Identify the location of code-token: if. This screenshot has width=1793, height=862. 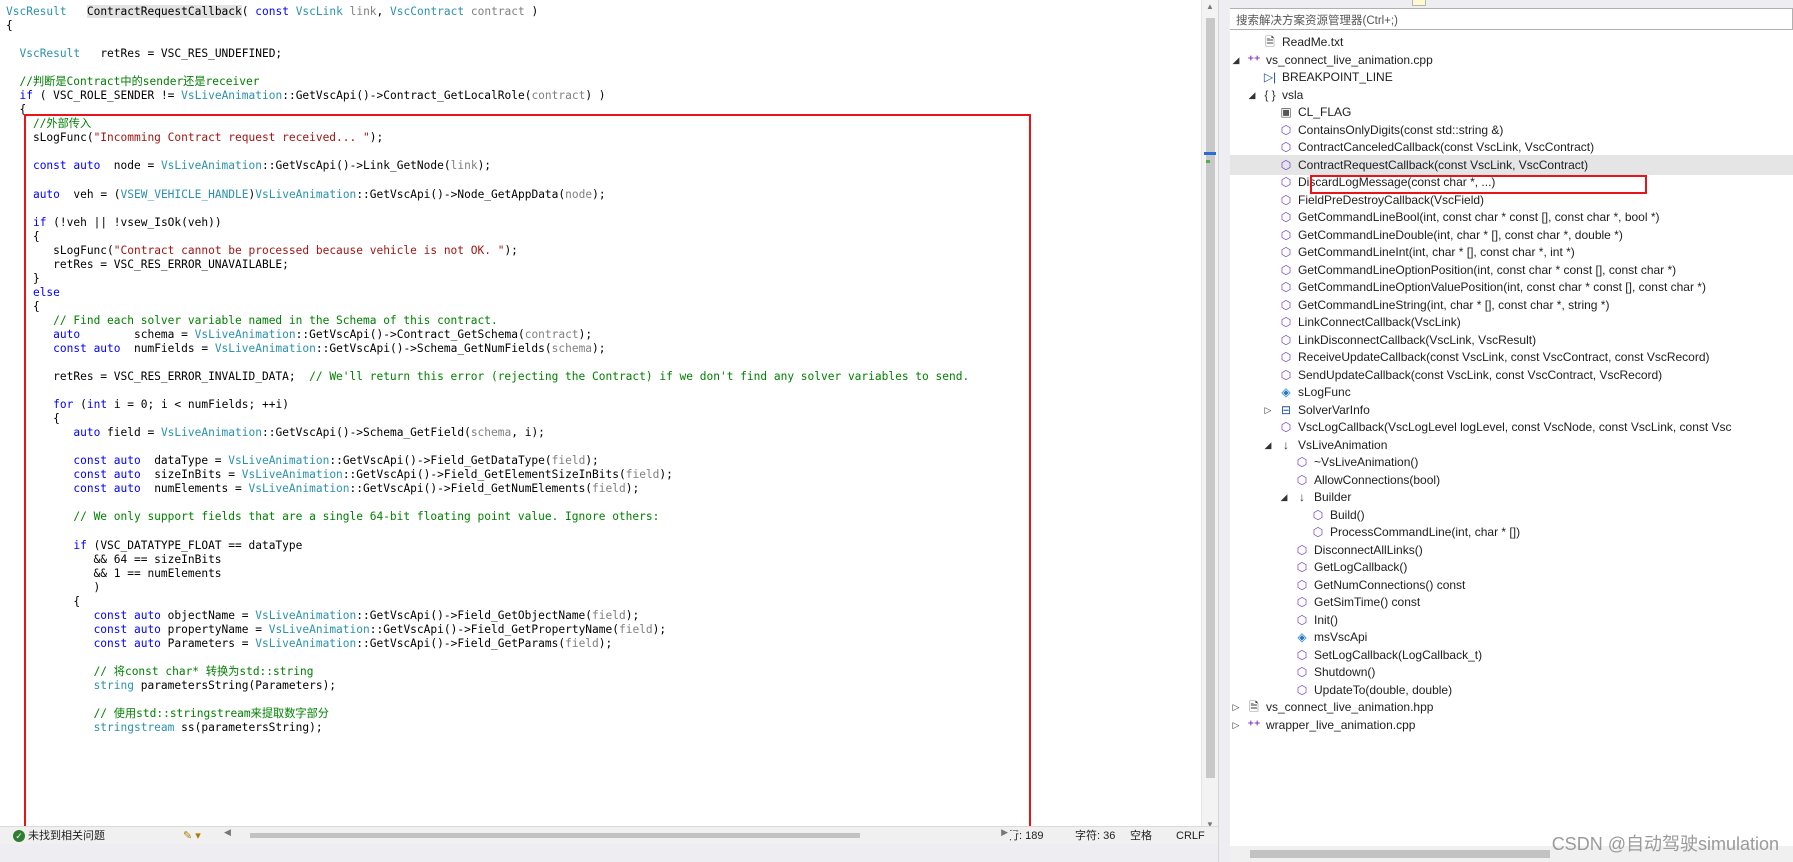
(80, 545).